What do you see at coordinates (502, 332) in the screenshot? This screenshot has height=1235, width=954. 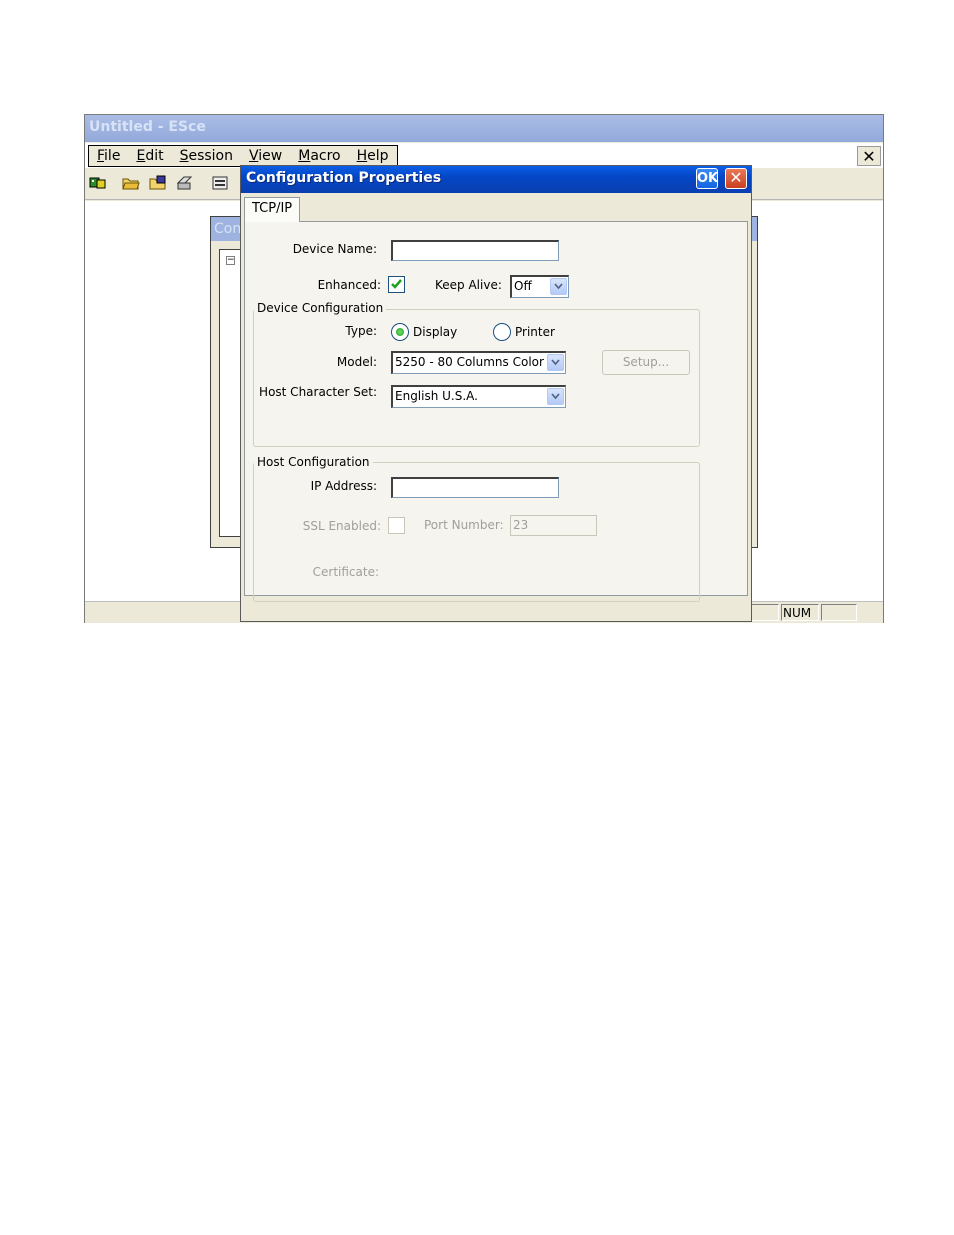 I see `type-printer-radio` at bounding box center [502, 332].